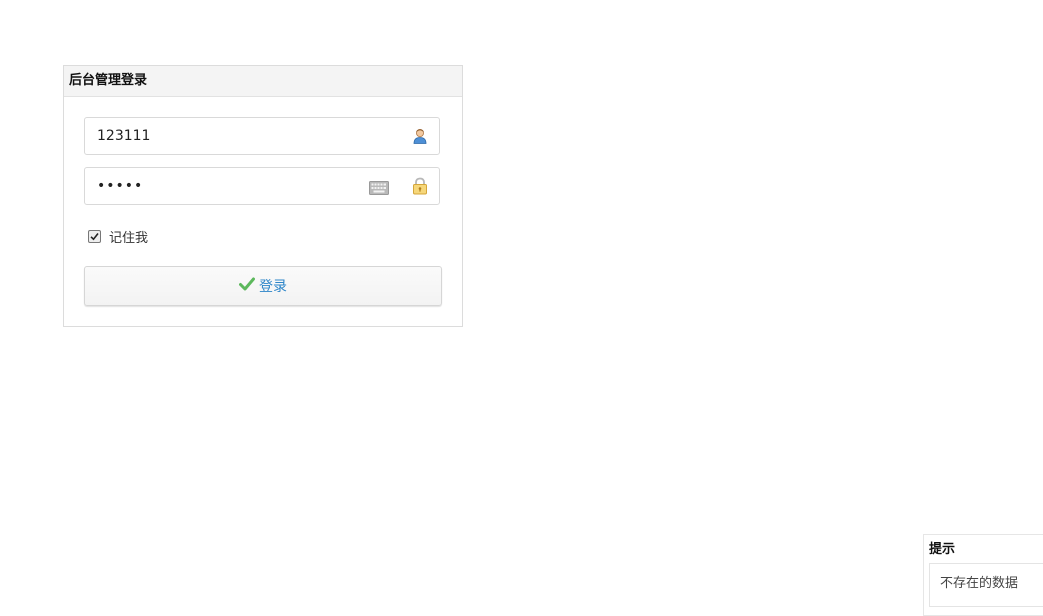  I want to click on password-input, so click(223, 186).